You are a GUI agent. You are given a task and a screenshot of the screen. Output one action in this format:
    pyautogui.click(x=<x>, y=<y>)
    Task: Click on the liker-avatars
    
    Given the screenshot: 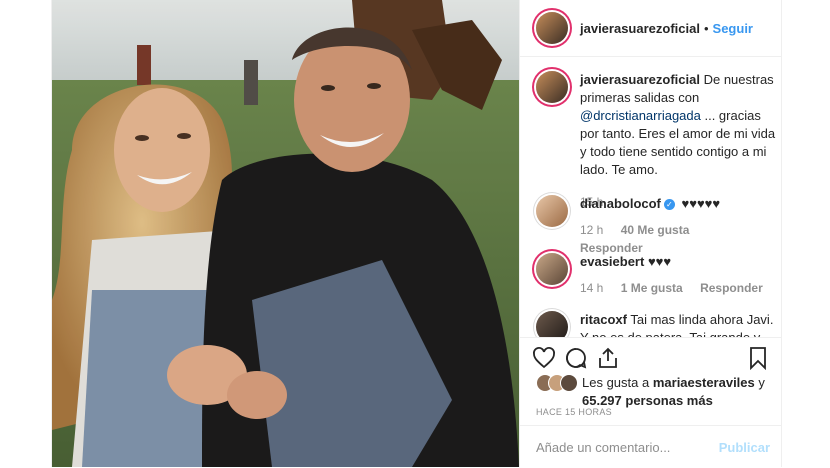 What is the action you would take?
    pyautogui.click(x=559, y=383)
    